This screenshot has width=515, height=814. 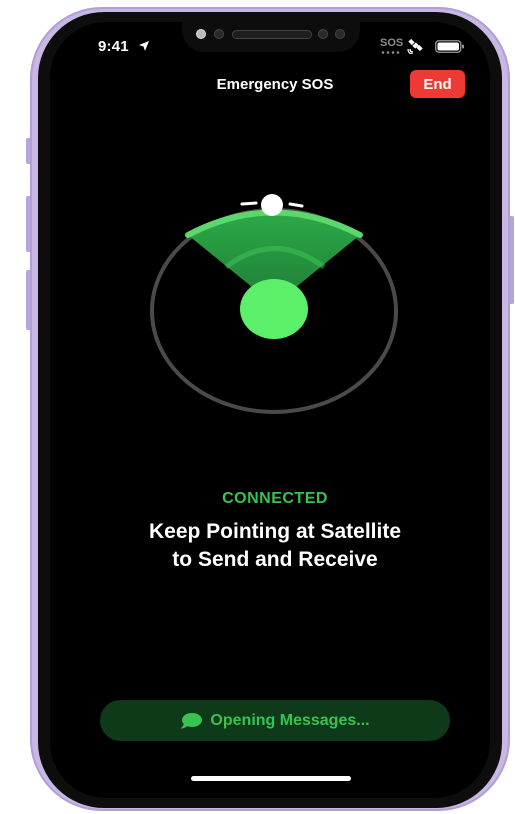 I want to click on battery-icon, so click(x=449, y=46).